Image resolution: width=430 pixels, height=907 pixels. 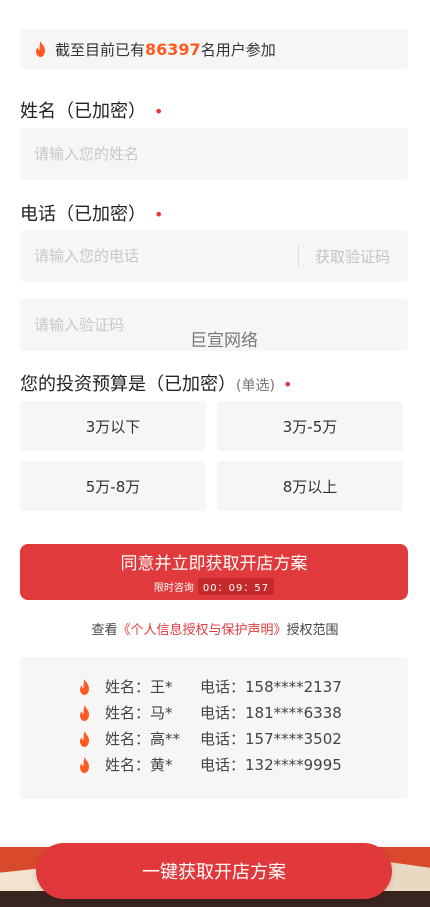 I want to click on list-item: 姓名：高** 电话：157****3502, so click(x=210, y=738).